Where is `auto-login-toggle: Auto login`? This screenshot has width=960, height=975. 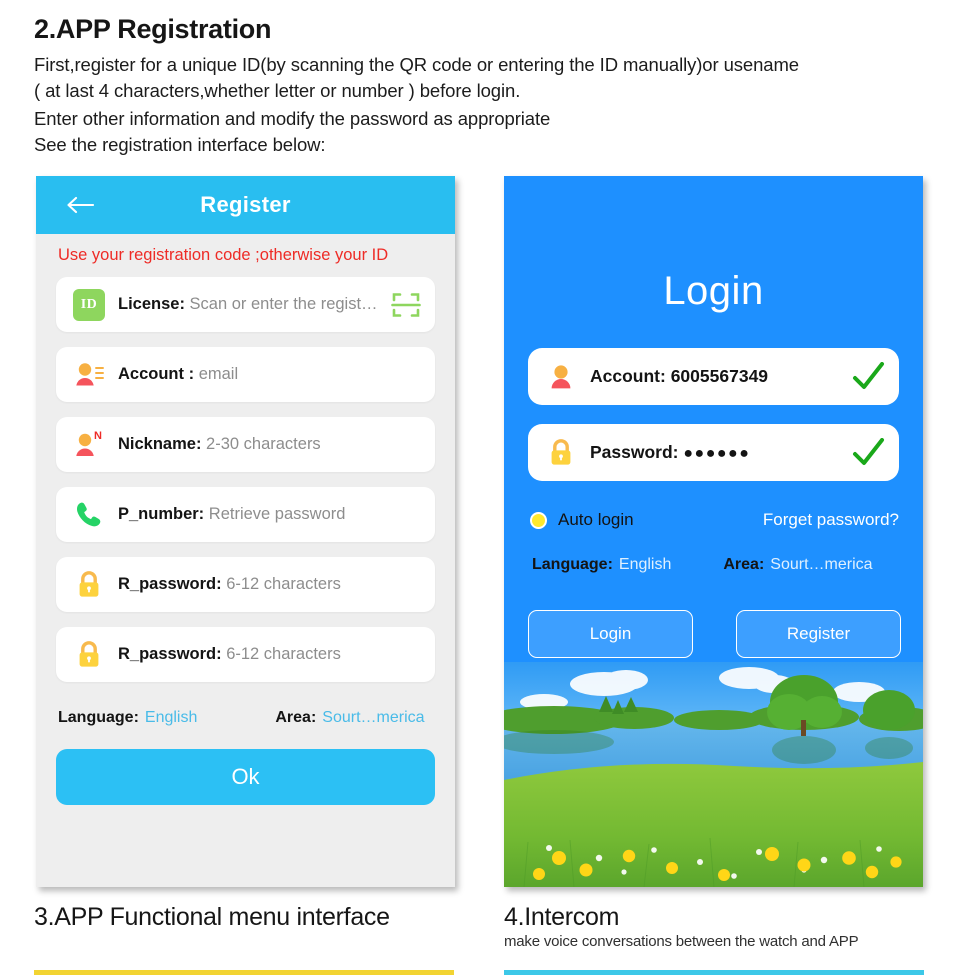 auto-login-toggle: Auto login is located at coordinates (582, 520).